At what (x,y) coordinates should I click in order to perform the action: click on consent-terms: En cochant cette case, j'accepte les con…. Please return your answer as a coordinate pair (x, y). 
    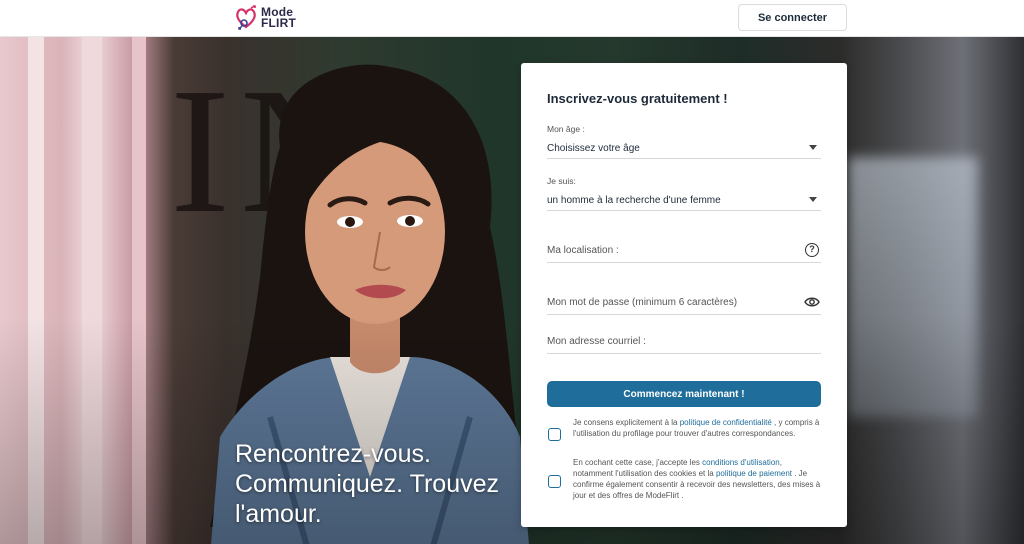
    Looking at the image, I should click on (684, 482).